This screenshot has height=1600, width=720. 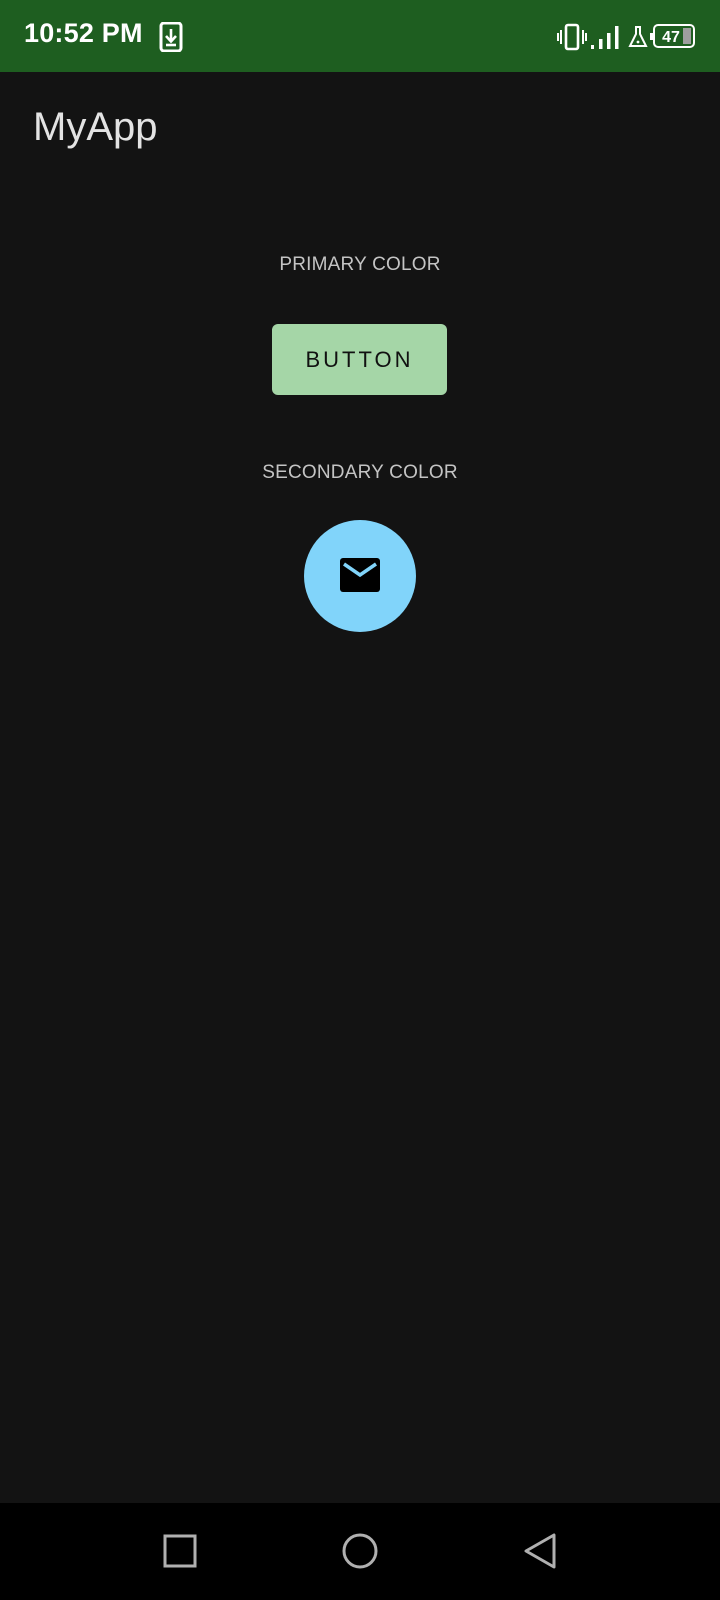 I want to click on lab-icon, so click(x=638, y=36).